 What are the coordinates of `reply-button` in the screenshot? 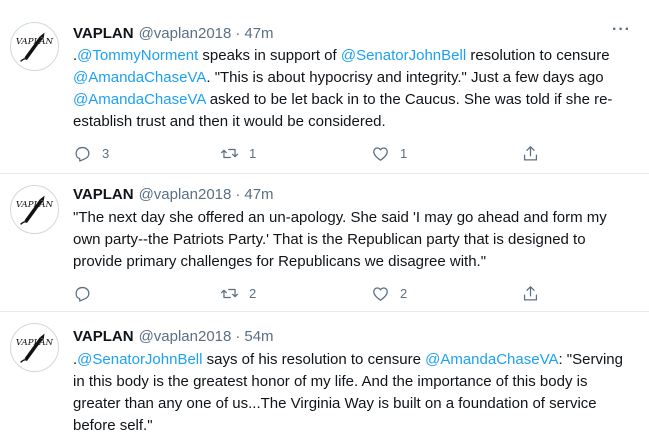 It's located at (87, 293).